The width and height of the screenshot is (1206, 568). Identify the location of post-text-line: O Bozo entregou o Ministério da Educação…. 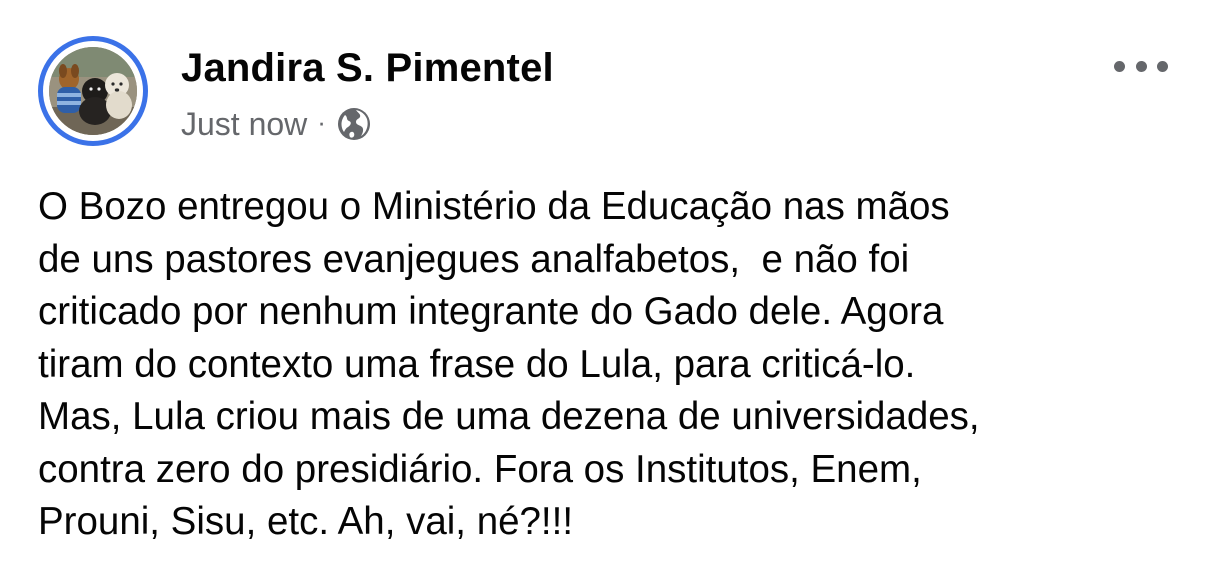
(494, 206).